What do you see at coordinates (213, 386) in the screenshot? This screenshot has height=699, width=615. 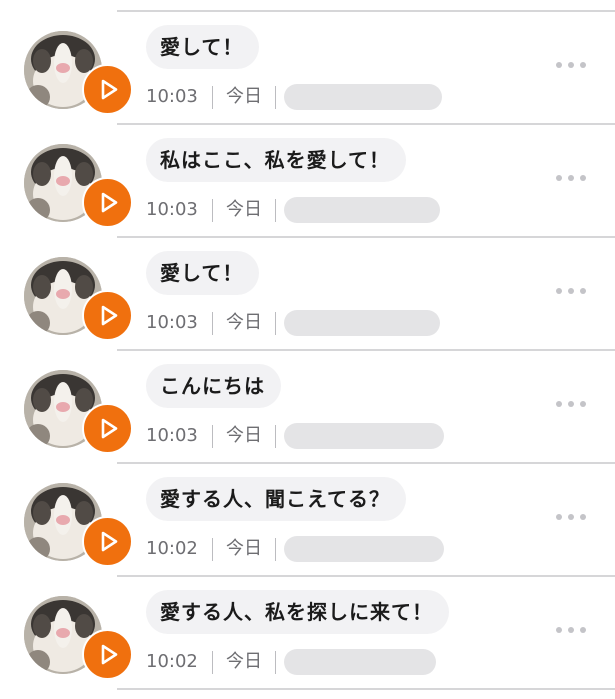 I see `message-bubble: こんにちは` at bounding box center [213, 386].